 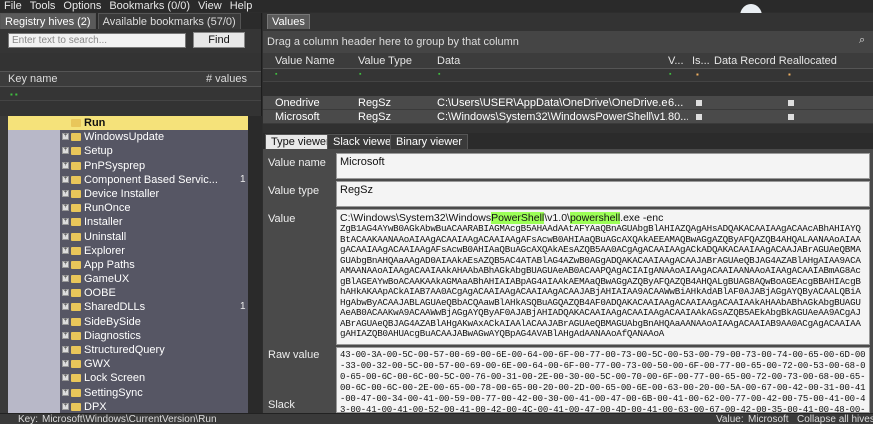 I want to click on value-type-cell: RegSz, so click(x=375, y=103).